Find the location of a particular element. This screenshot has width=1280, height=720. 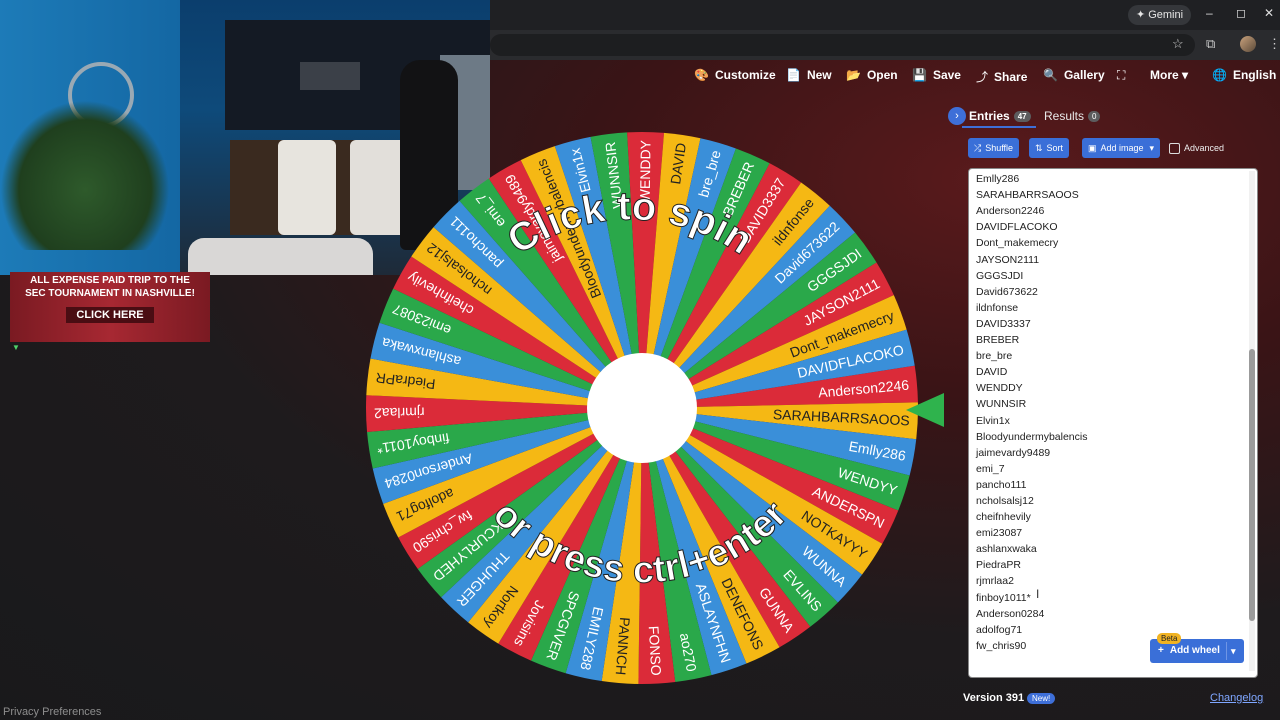

wheel-center is located at coordinates (642, 408).